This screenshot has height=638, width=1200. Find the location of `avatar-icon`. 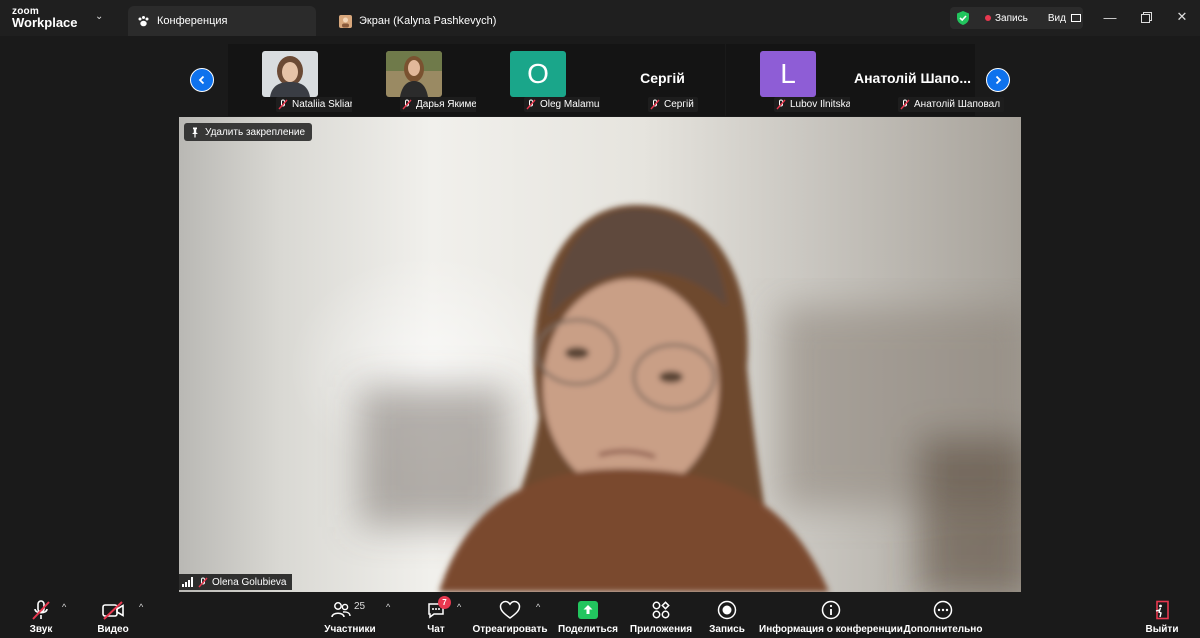

avatar-icon is located at coordinates (345, 21).